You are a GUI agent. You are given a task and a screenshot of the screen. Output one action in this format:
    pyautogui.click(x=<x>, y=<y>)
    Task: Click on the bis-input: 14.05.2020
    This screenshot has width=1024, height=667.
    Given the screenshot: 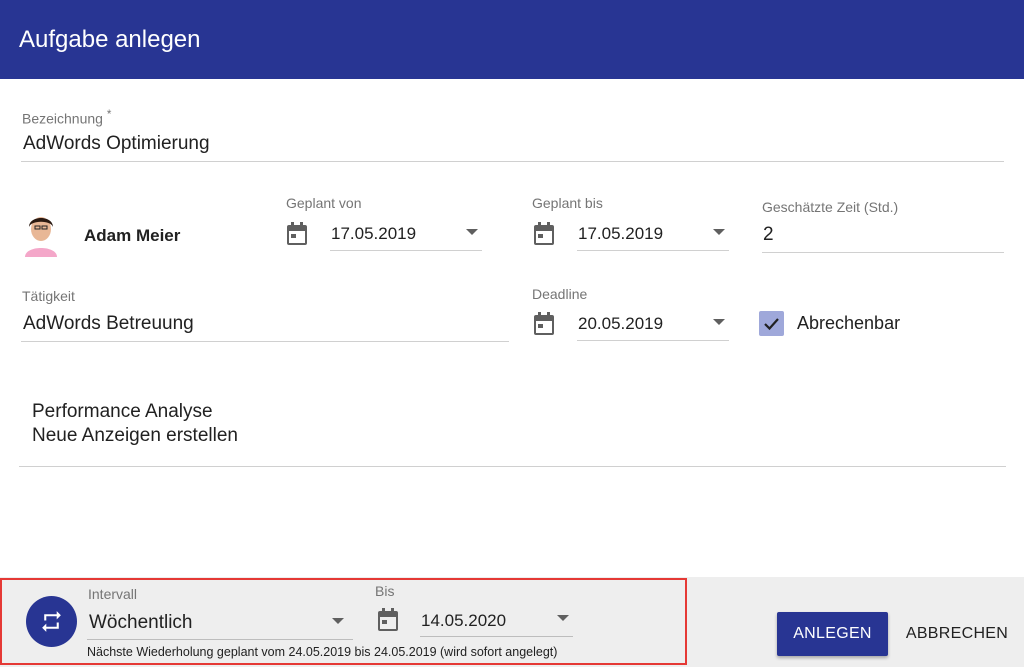 What is the action you would take?
    pyautogui.click(x=463, y=621)
    